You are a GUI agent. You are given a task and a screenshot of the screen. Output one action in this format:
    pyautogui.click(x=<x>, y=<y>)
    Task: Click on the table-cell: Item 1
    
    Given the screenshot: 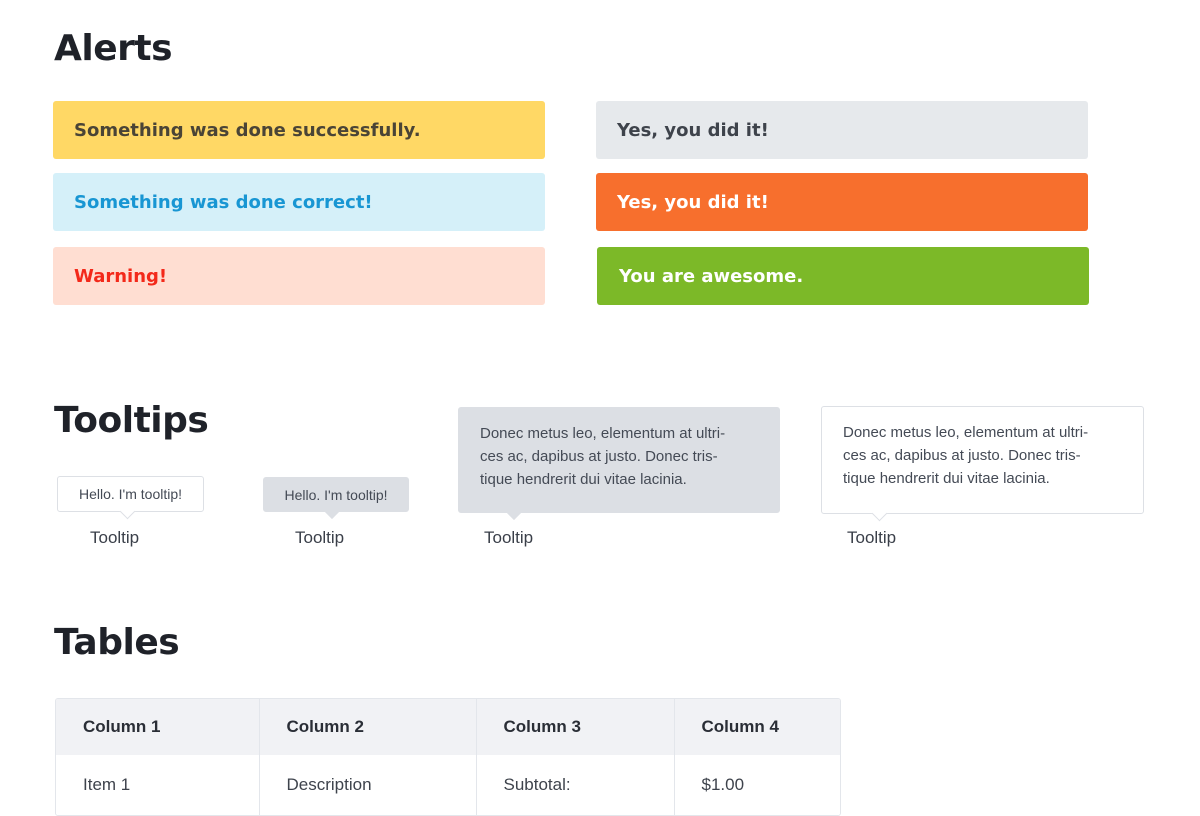 What is the action you would take?
    pyautogui.click(x=158, y=785)
    